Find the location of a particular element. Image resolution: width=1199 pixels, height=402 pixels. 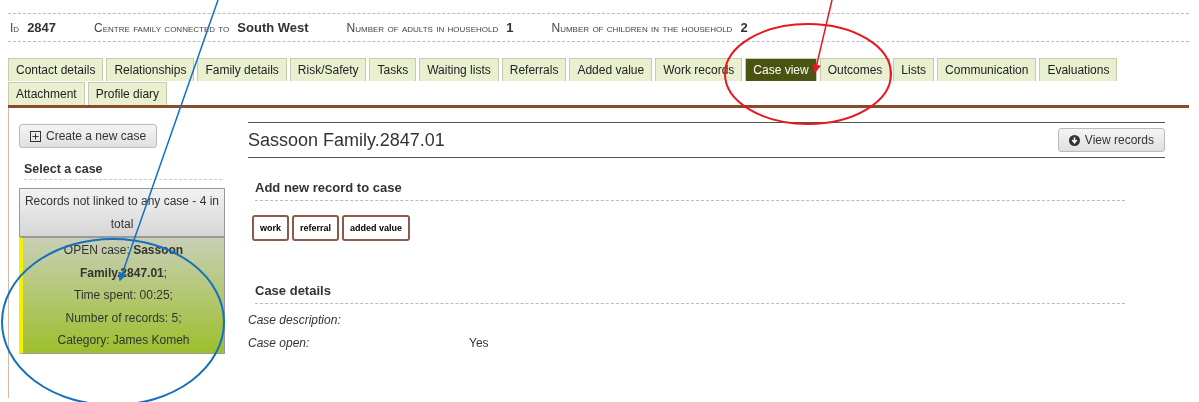

tab: Outcomes is located at coordinates (855, 69).